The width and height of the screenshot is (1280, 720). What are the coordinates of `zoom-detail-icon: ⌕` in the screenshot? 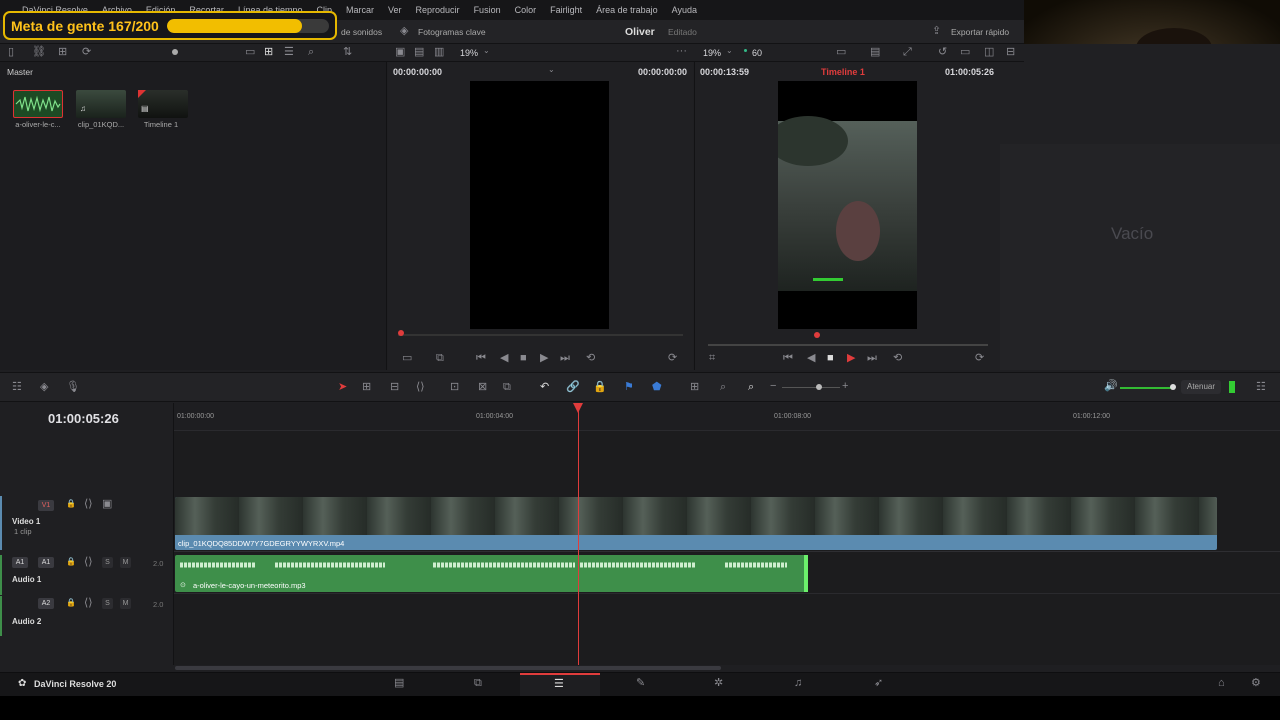 It's located at (723, 387).